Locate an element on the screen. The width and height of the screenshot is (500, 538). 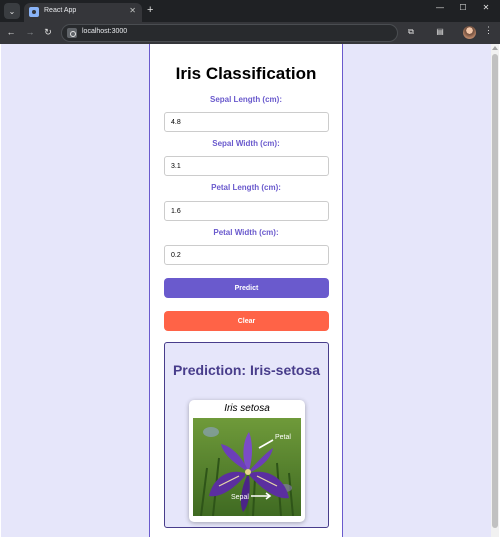
browser-tab: React App ✕ is located at coordinates (83, 12).